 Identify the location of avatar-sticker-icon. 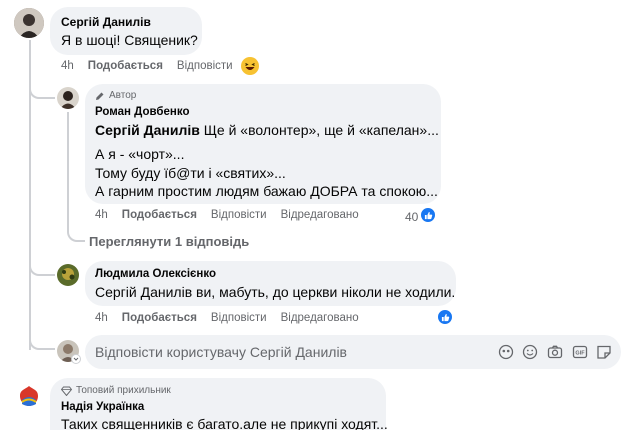
(506, 352).